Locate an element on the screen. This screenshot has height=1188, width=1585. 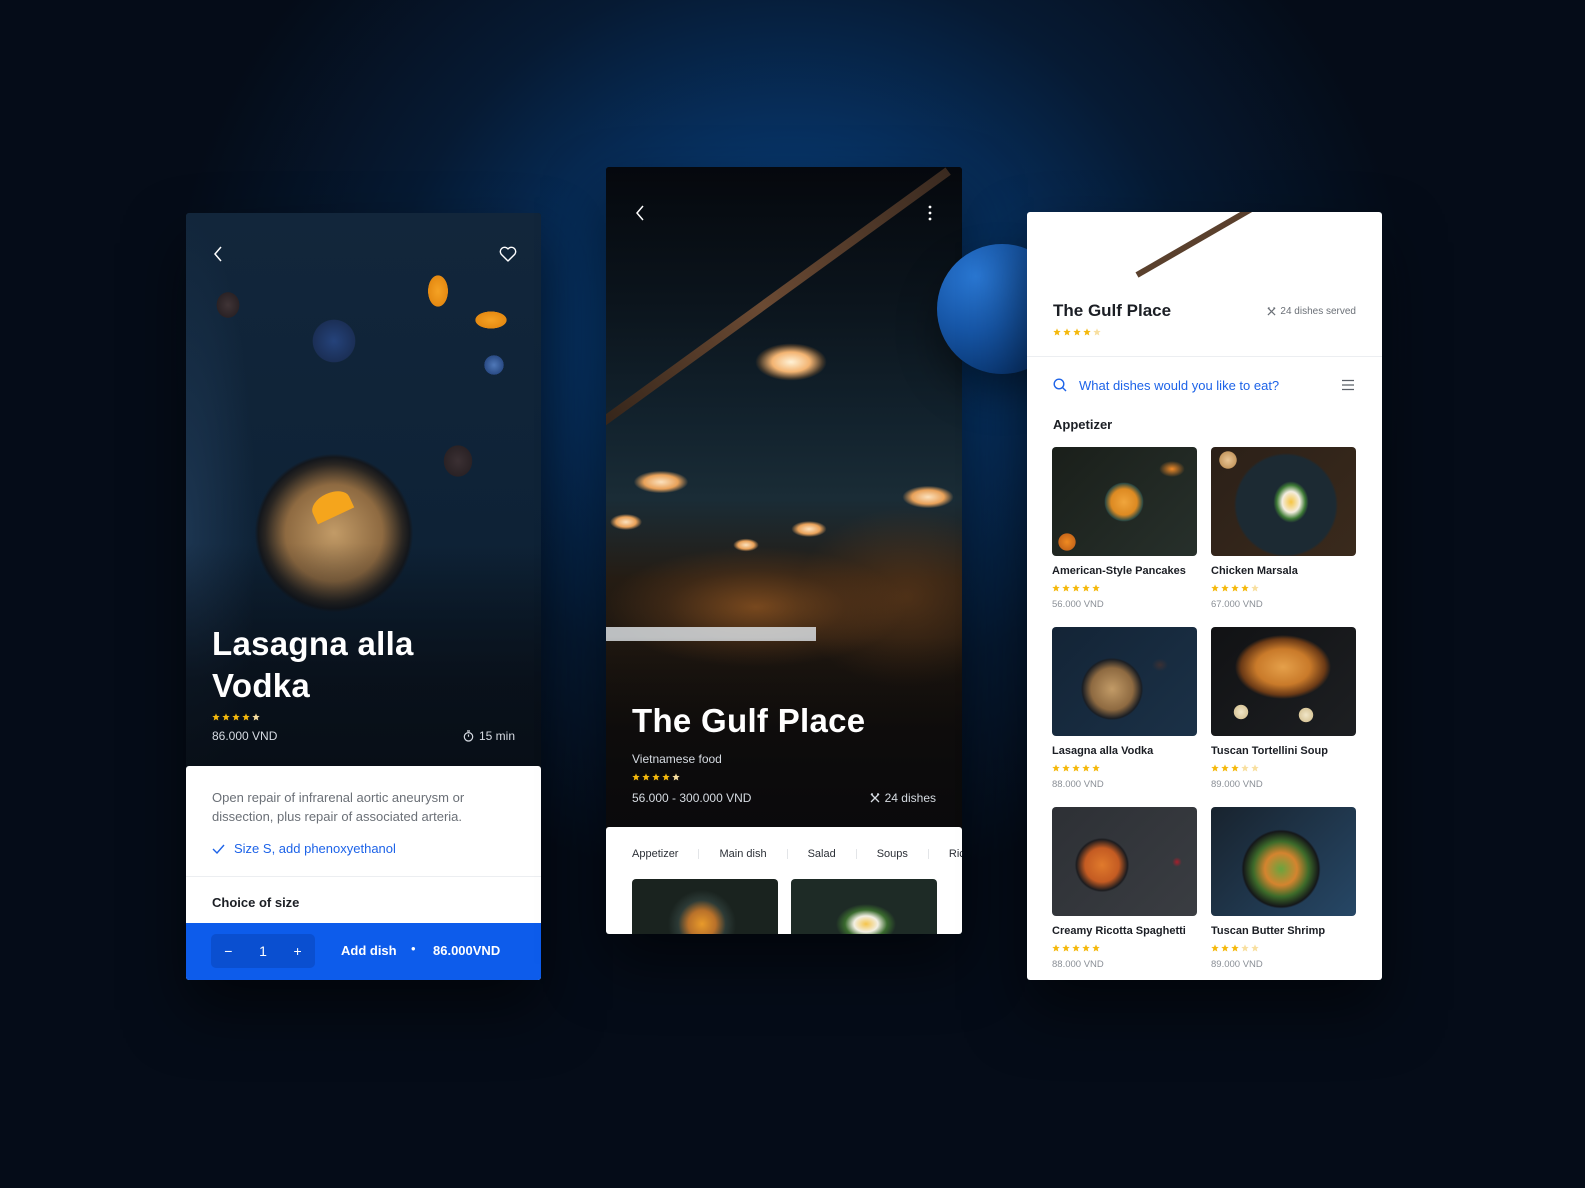
dish-card: Tuscan Tortellini Soup 89.000 VND is located at coordinates (1283, 710).